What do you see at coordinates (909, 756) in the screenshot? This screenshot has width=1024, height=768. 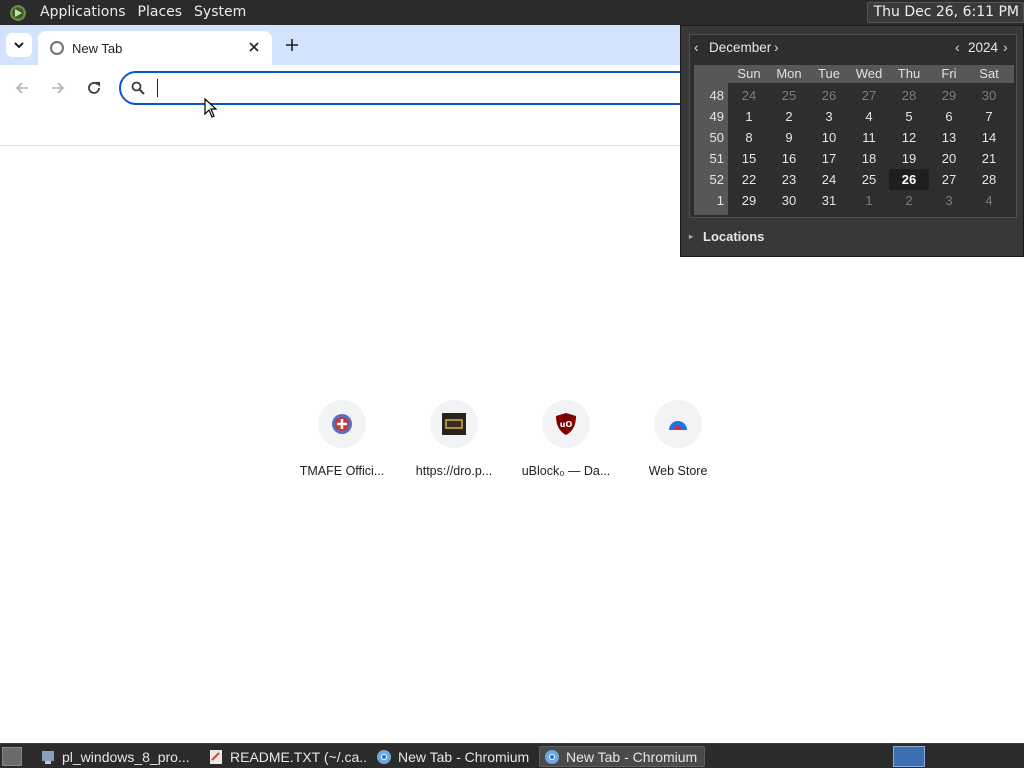 I see `workspace-switcher` at bounding box center [909, 756].